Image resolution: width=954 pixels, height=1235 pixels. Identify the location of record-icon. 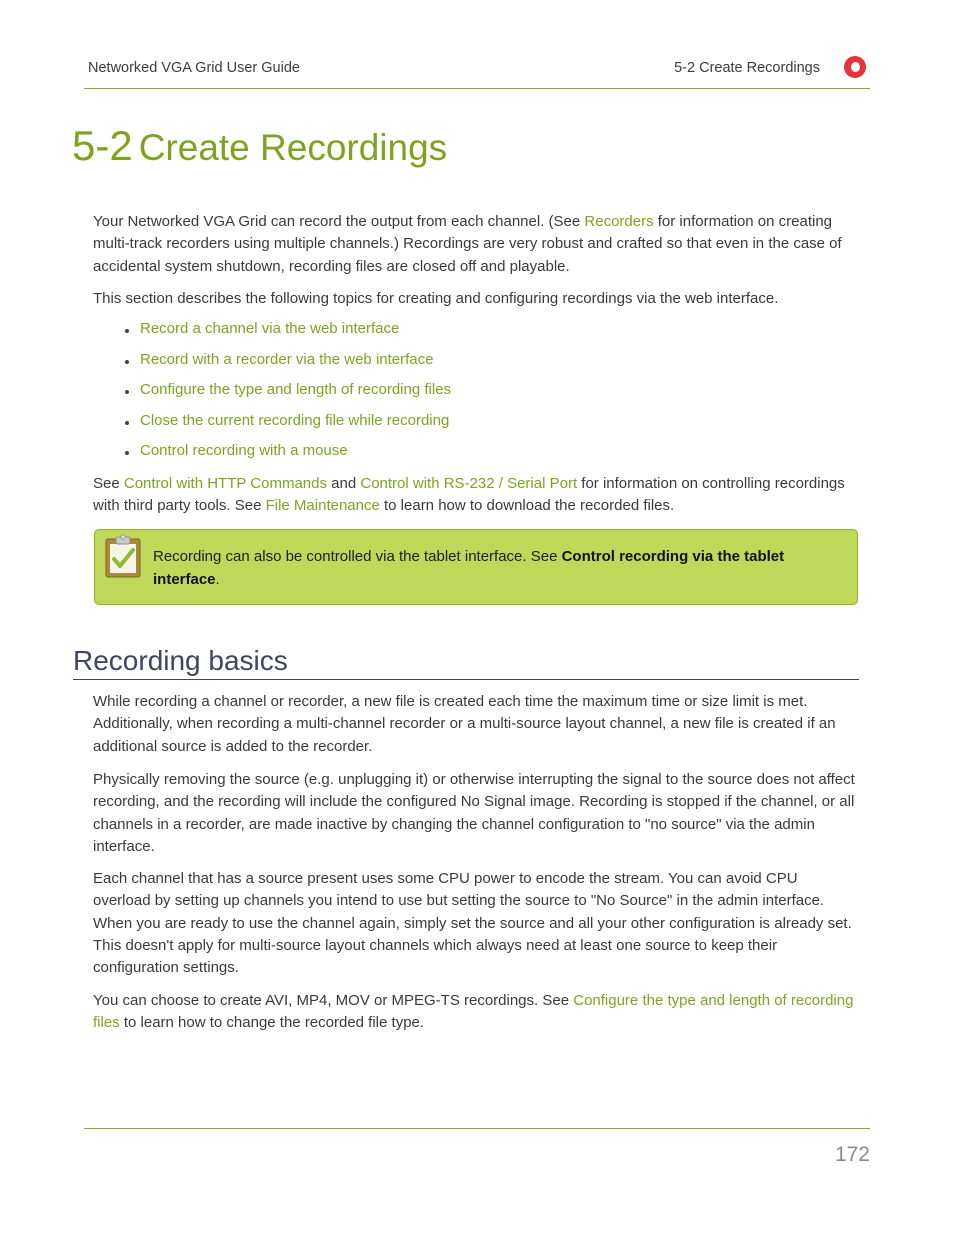
(855, 67).